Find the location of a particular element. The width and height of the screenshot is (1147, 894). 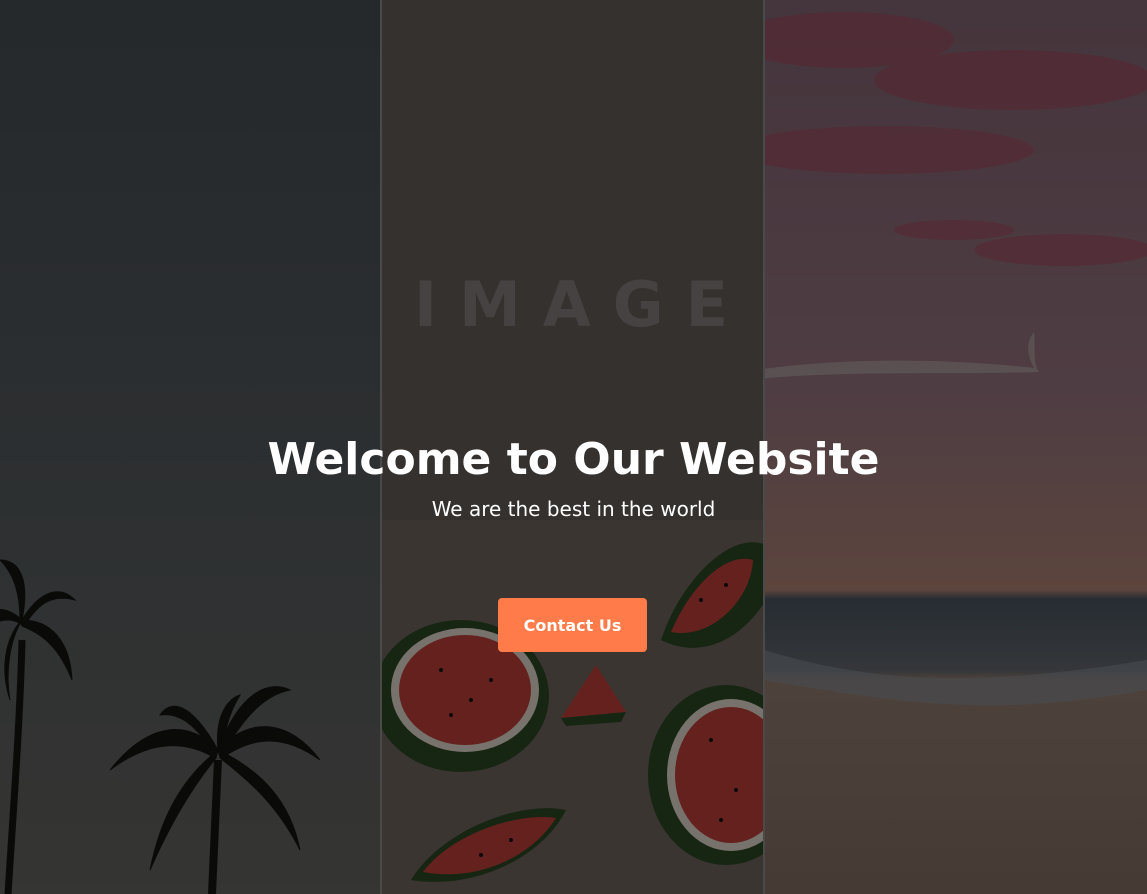

hero-subtitle: We are the best in the world is located at coordinates (573, 509).